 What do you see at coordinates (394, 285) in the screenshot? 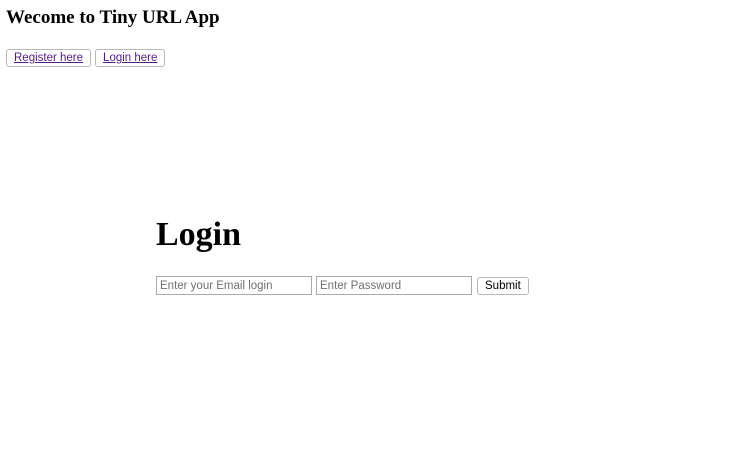
I see `password-field` at bounding box center [394, 285].